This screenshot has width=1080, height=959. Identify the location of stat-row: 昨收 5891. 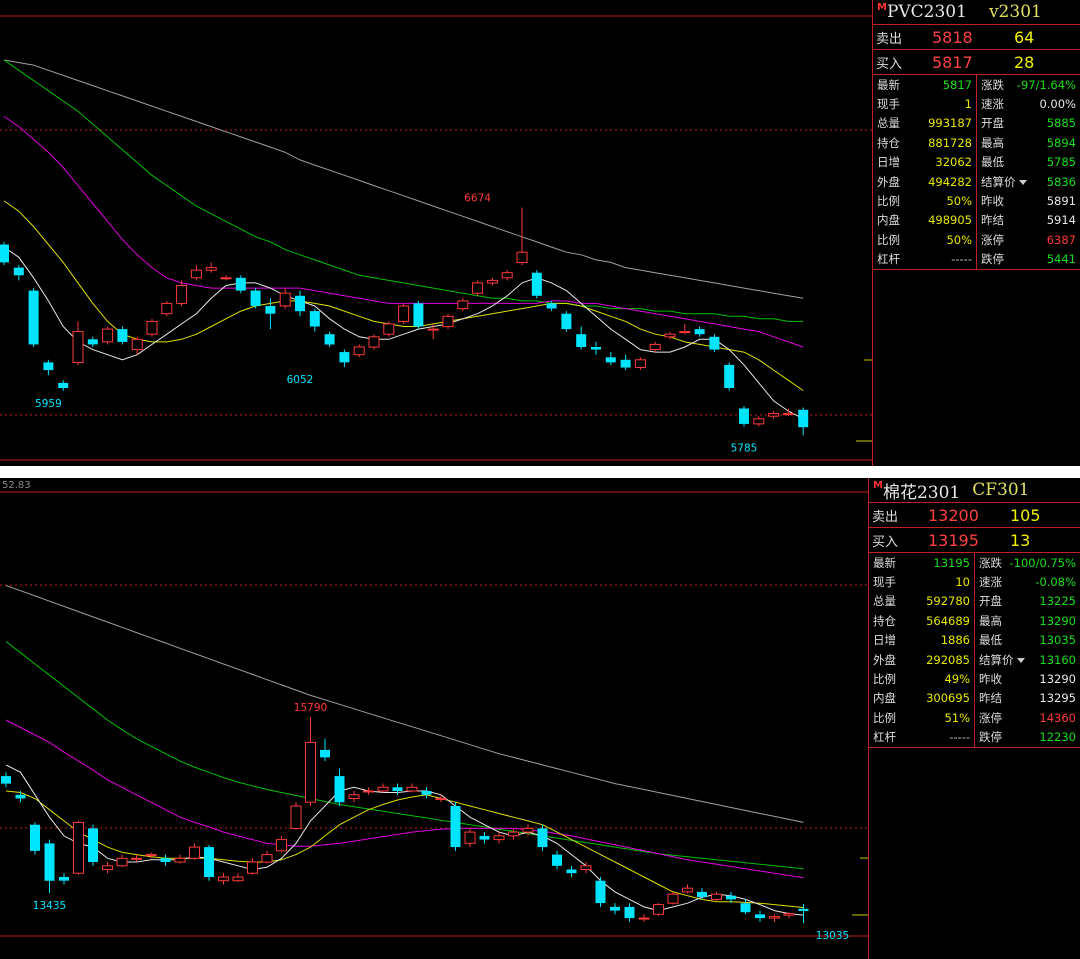
(1028, 200).